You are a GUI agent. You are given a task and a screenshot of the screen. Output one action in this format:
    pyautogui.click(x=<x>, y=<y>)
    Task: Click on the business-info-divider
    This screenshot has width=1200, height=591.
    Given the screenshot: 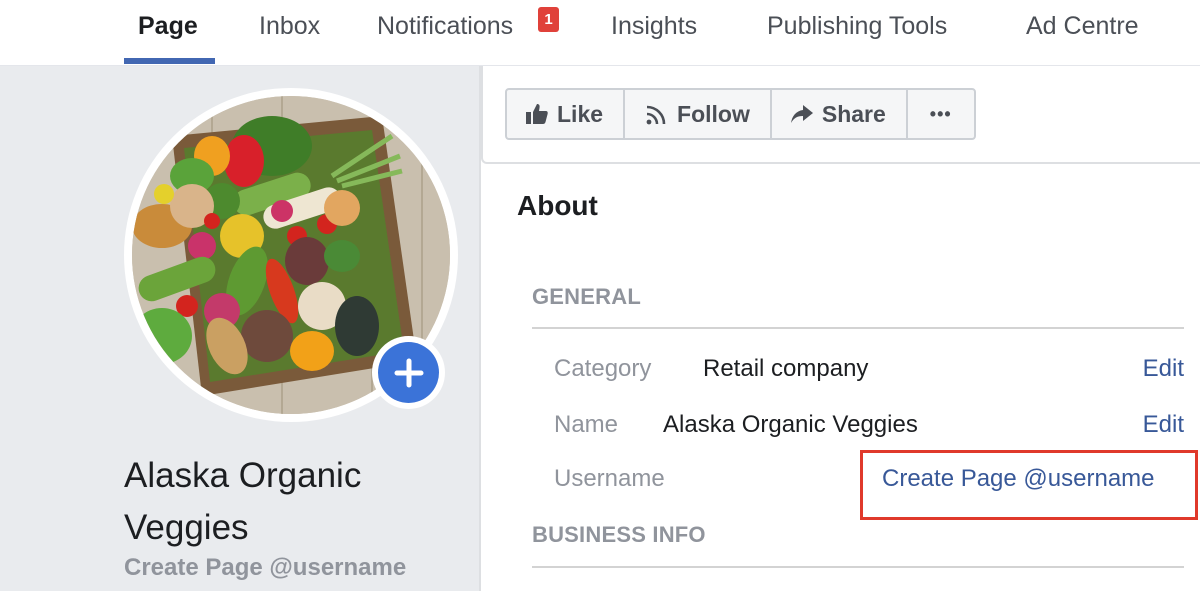 What is the action you would take?
    pyautogui.click(x=858, y=567)
    